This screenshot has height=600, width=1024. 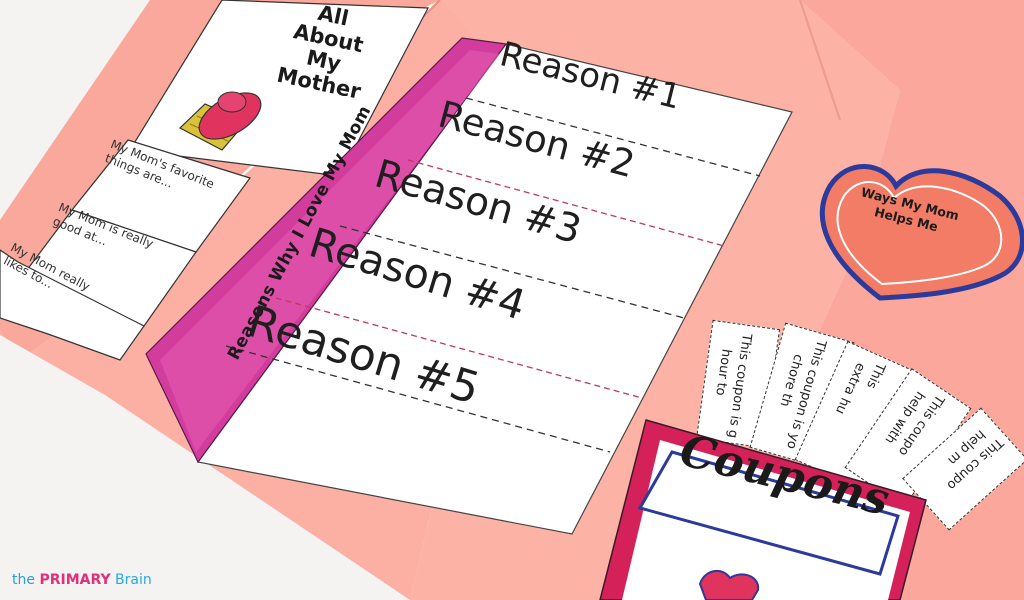 What do you see at coordinates (26, 580) in the screenshot?
I see `brand-part-the: the` at bounding box center [26, 580].